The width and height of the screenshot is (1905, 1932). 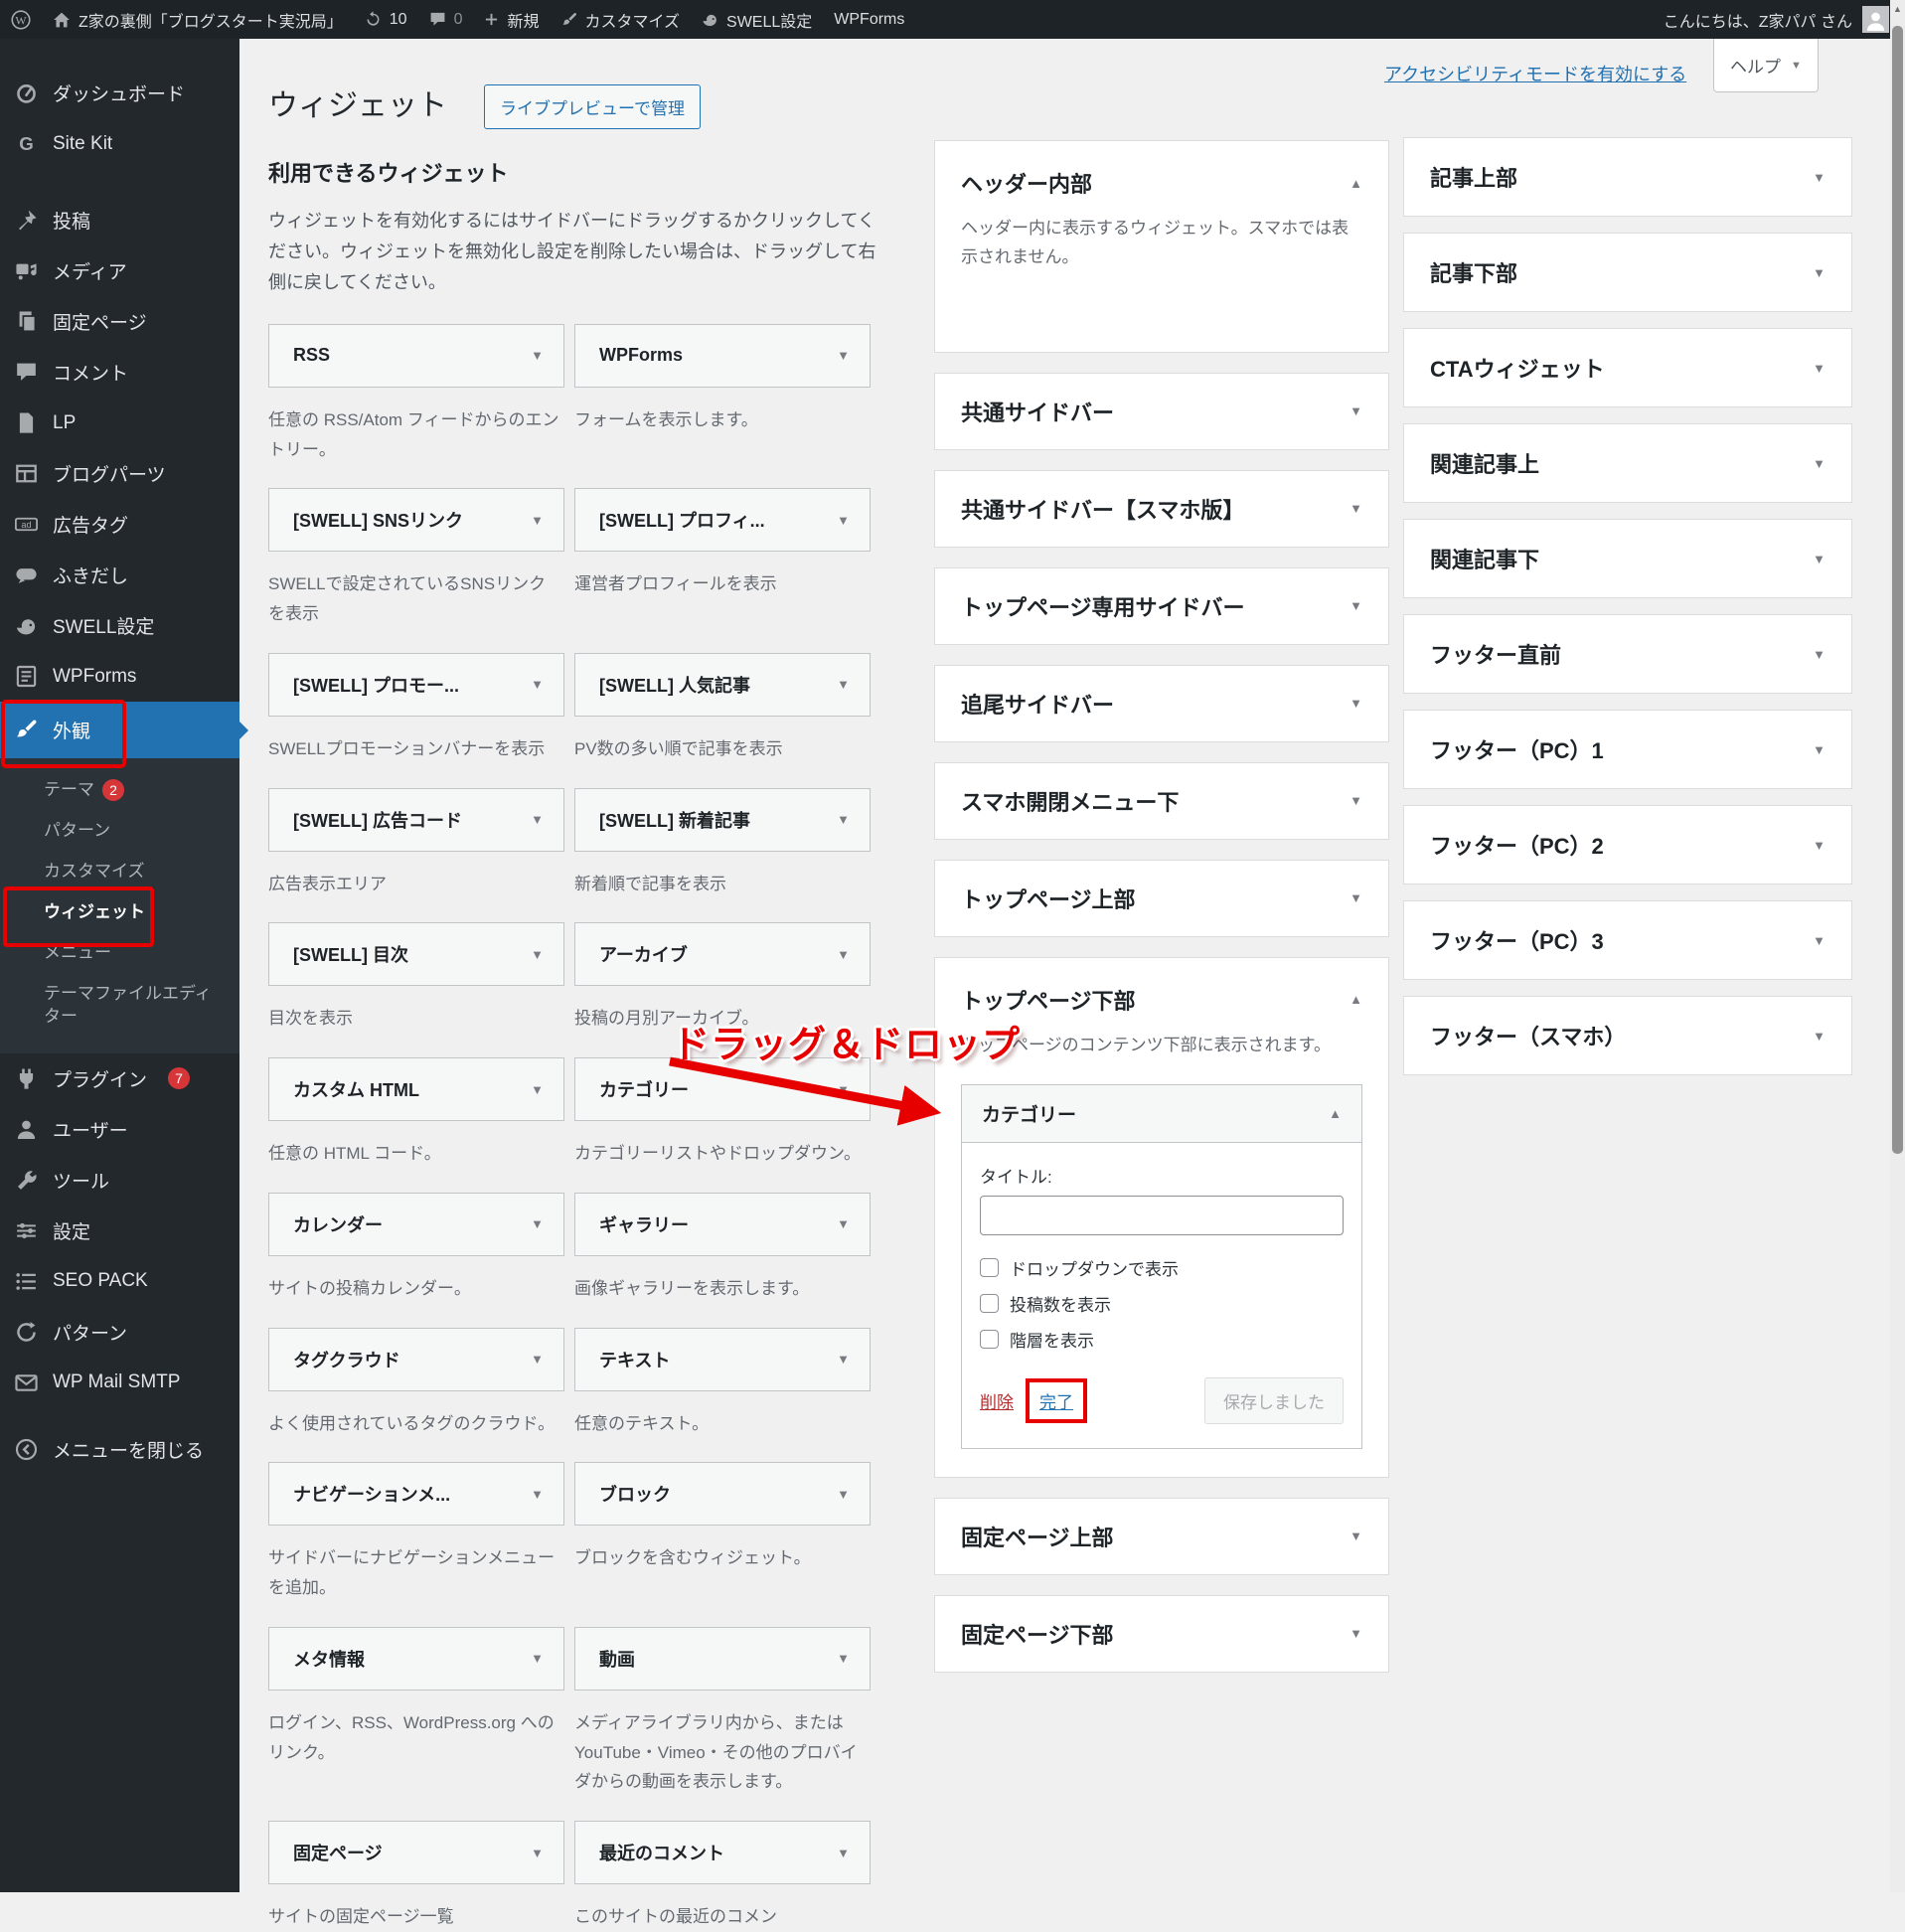 What do you see at coordinates (1161, 1000) in the screenshot?
I see `panel-toggle: トップページ下部` at bounding box center [1161, 1000].